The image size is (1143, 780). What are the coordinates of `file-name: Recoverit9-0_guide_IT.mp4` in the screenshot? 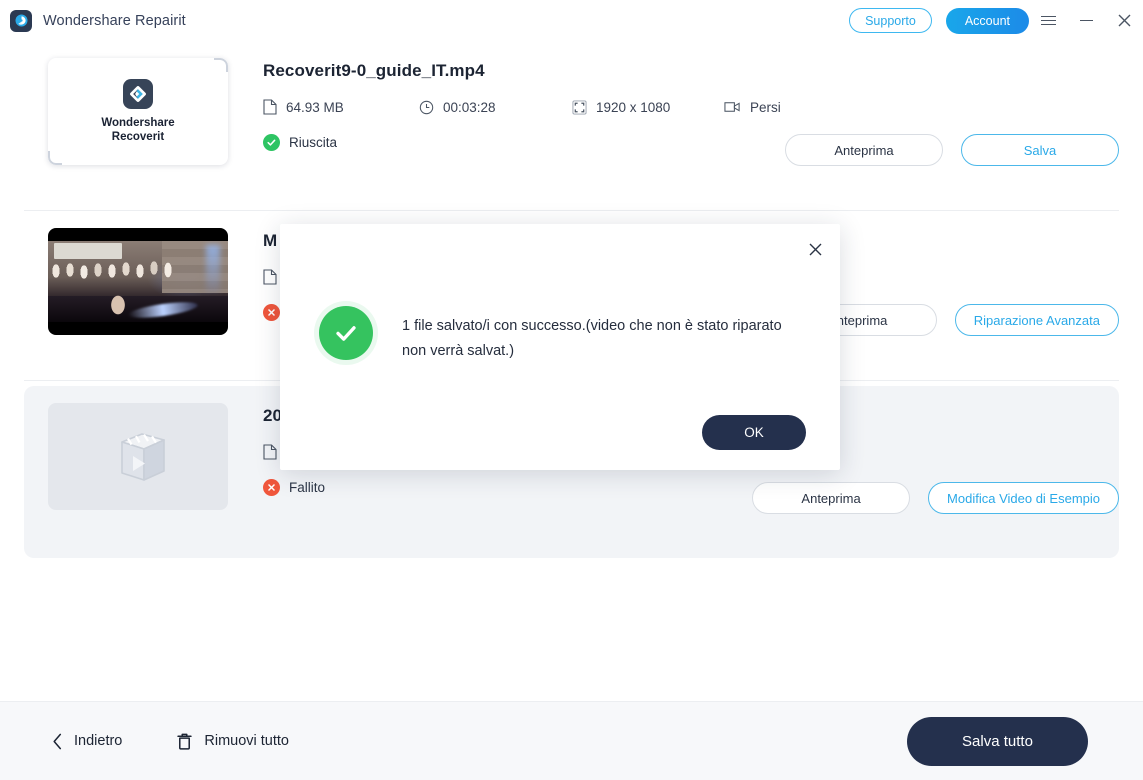 It's located at (374, 70).